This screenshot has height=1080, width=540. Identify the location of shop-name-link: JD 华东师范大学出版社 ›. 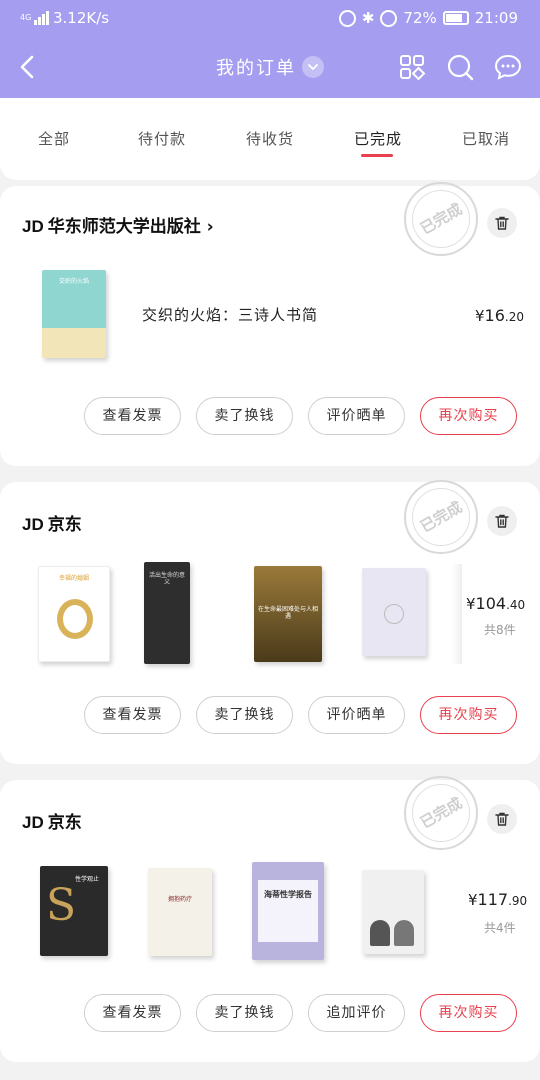
(118, 224).